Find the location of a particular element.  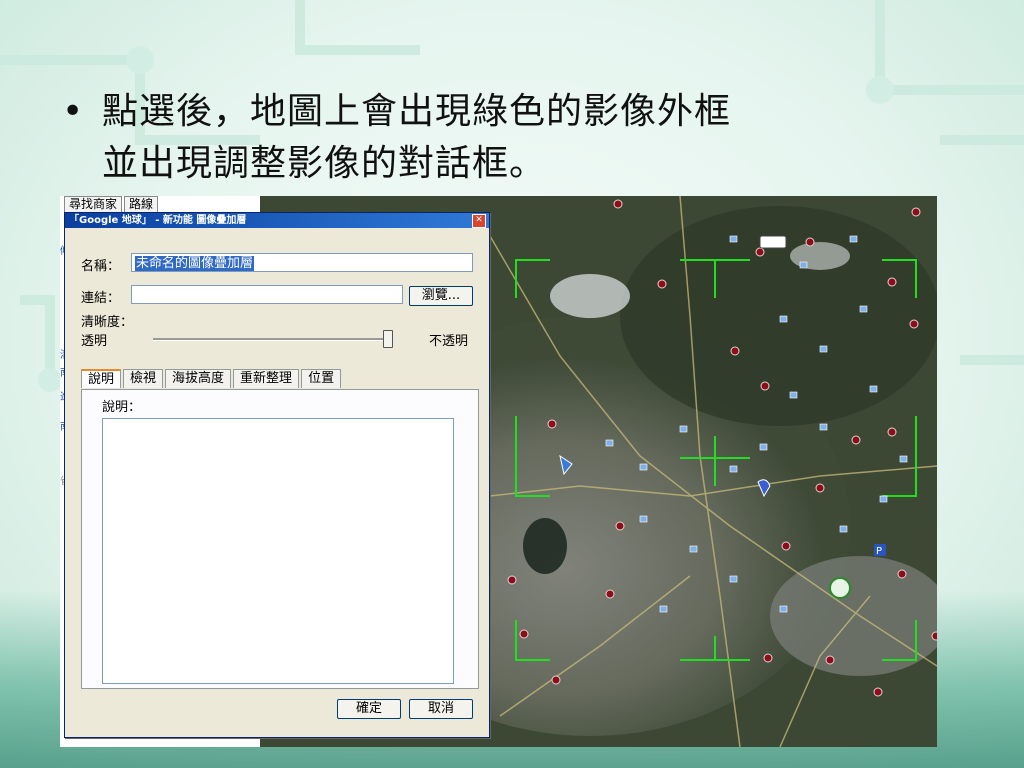

tab-directions: 路線 is located at coordinates (141, 204).